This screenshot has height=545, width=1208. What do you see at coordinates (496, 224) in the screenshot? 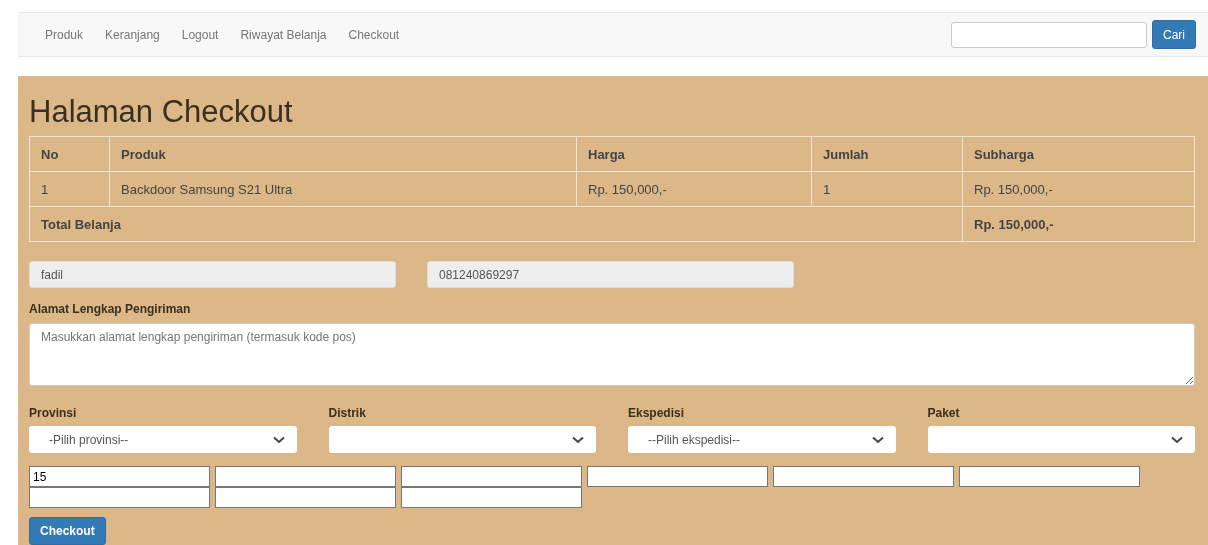
I see `total-label: Total Belanja` at bounding box center [496, 224].